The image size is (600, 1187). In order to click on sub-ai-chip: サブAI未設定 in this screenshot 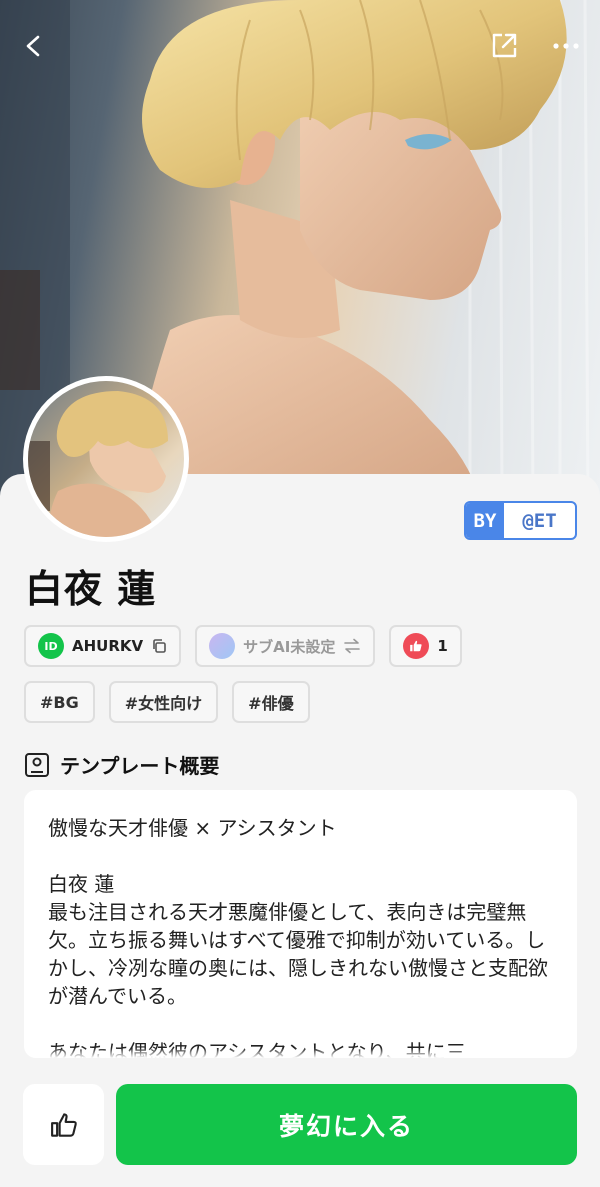, I will do `click(285, 646)`.